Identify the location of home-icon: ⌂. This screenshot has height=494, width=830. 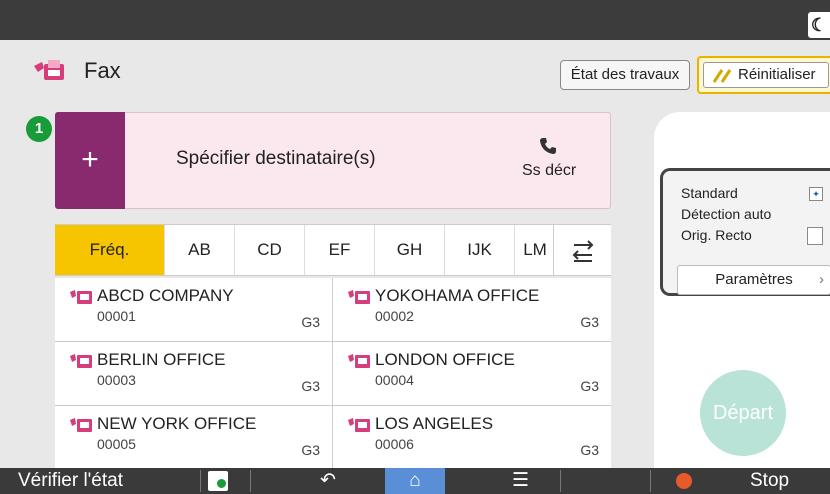
(415, 481).